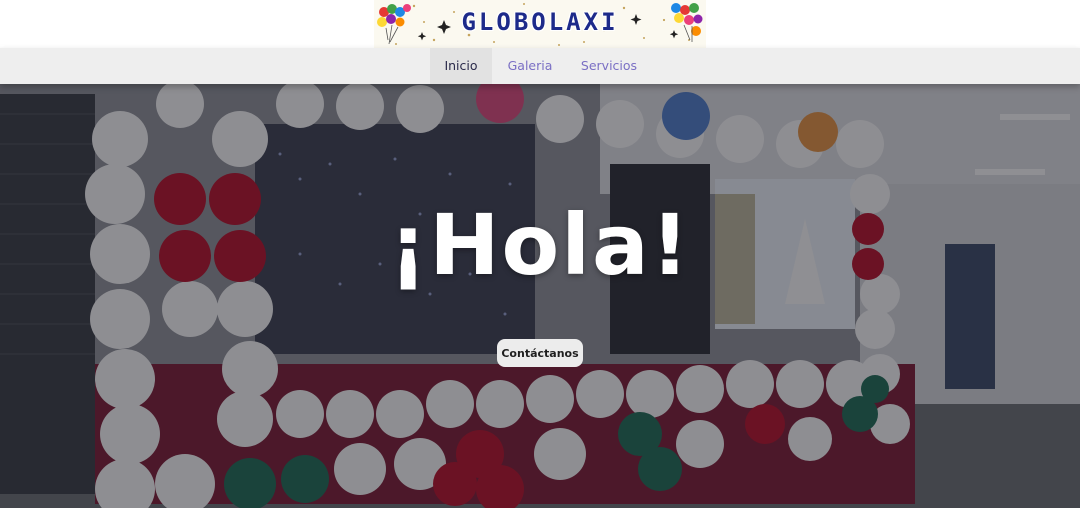 This screenshot has height=508, width=1080. I want to click on site-header: GLOBOLAXI, so click(540, 24).